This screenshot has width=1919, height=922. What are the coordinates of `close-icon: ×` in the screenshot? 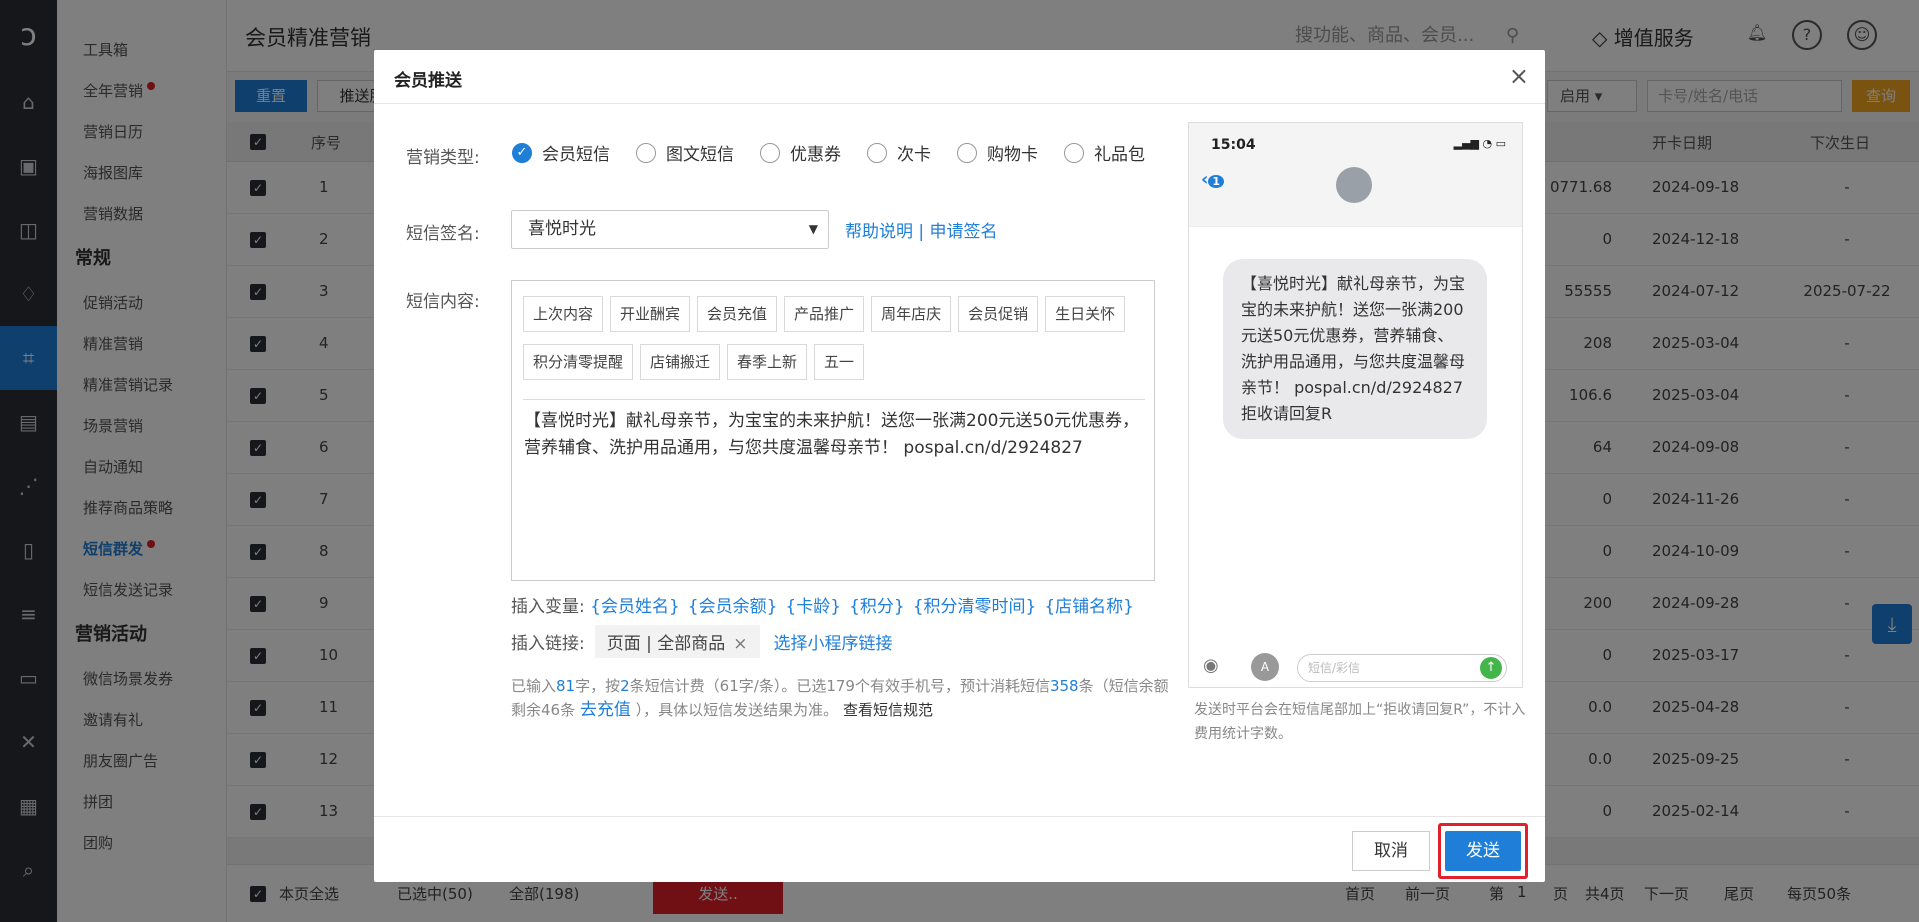 It's located at (1519, 76).